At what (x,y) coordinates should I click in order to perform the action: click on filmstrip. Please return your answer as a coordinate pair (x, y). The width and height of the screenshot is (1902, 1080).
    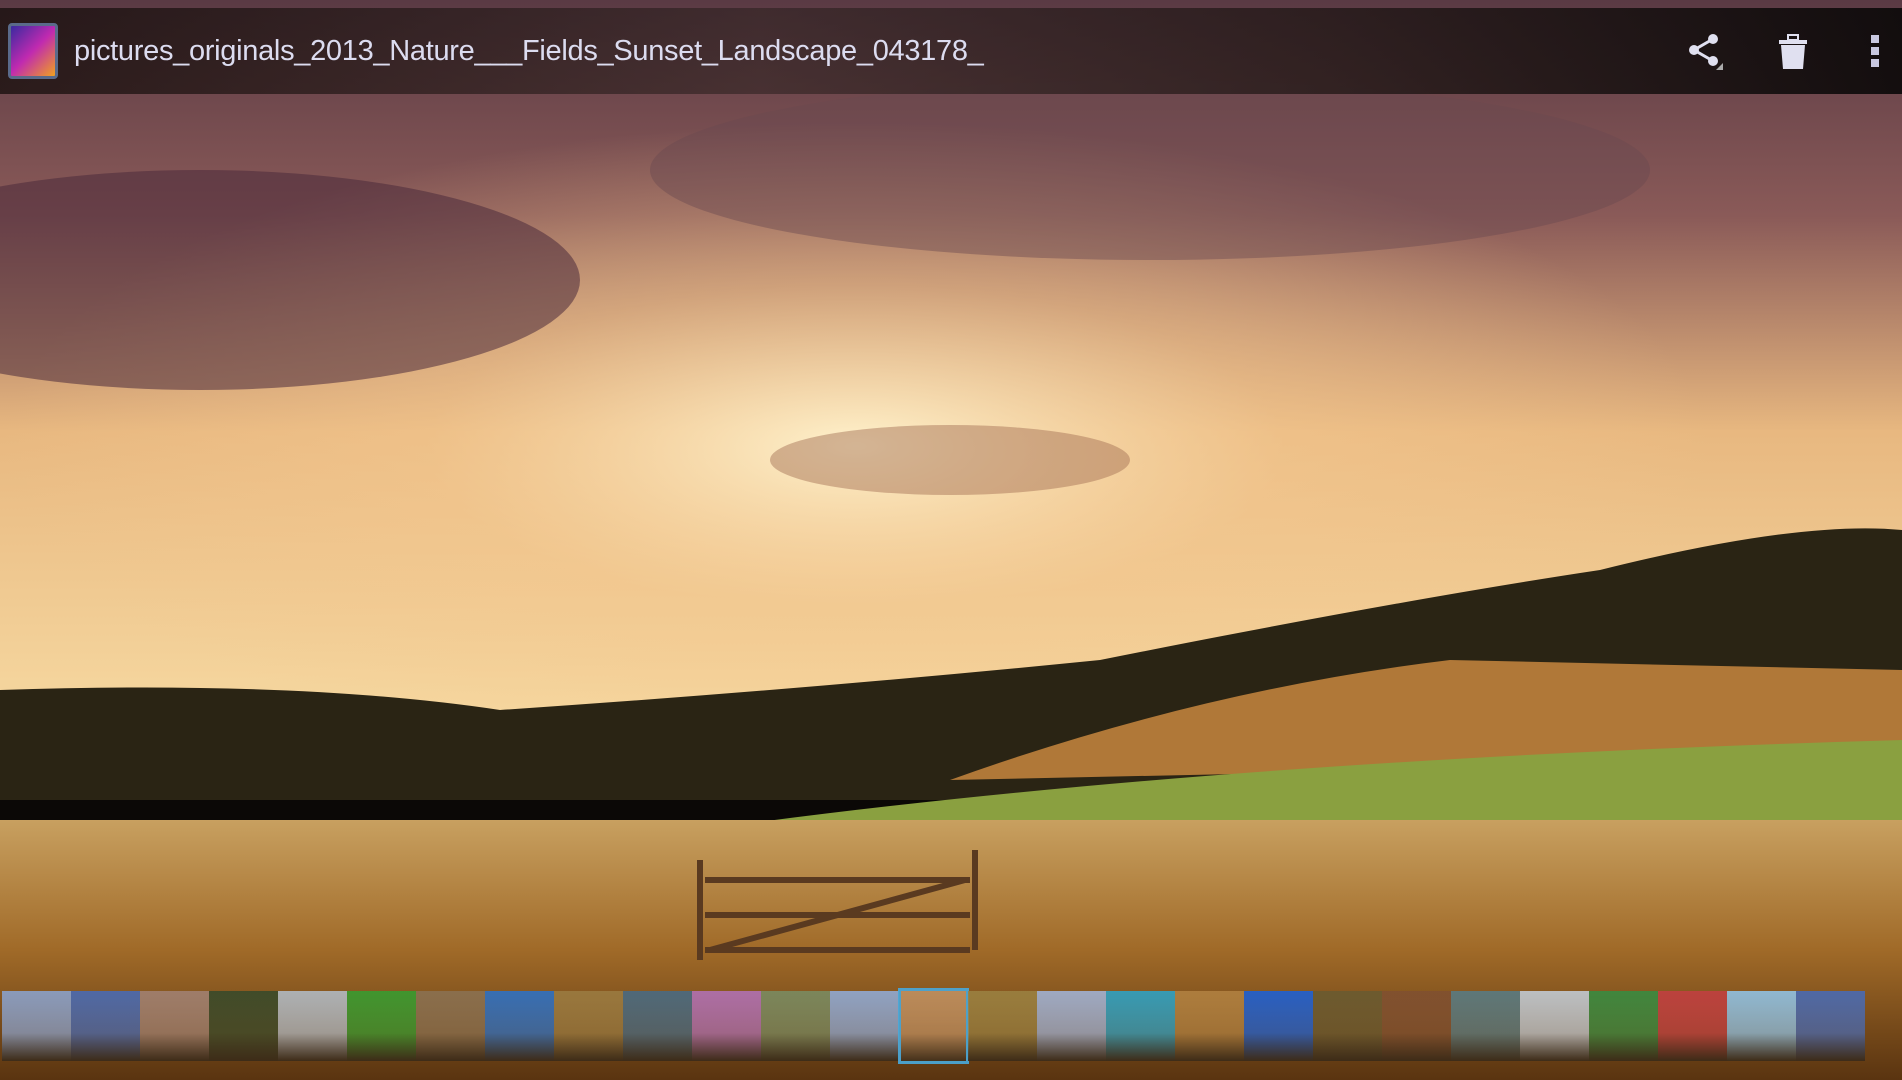
    Looking at the image, I should click on (951, 1026).